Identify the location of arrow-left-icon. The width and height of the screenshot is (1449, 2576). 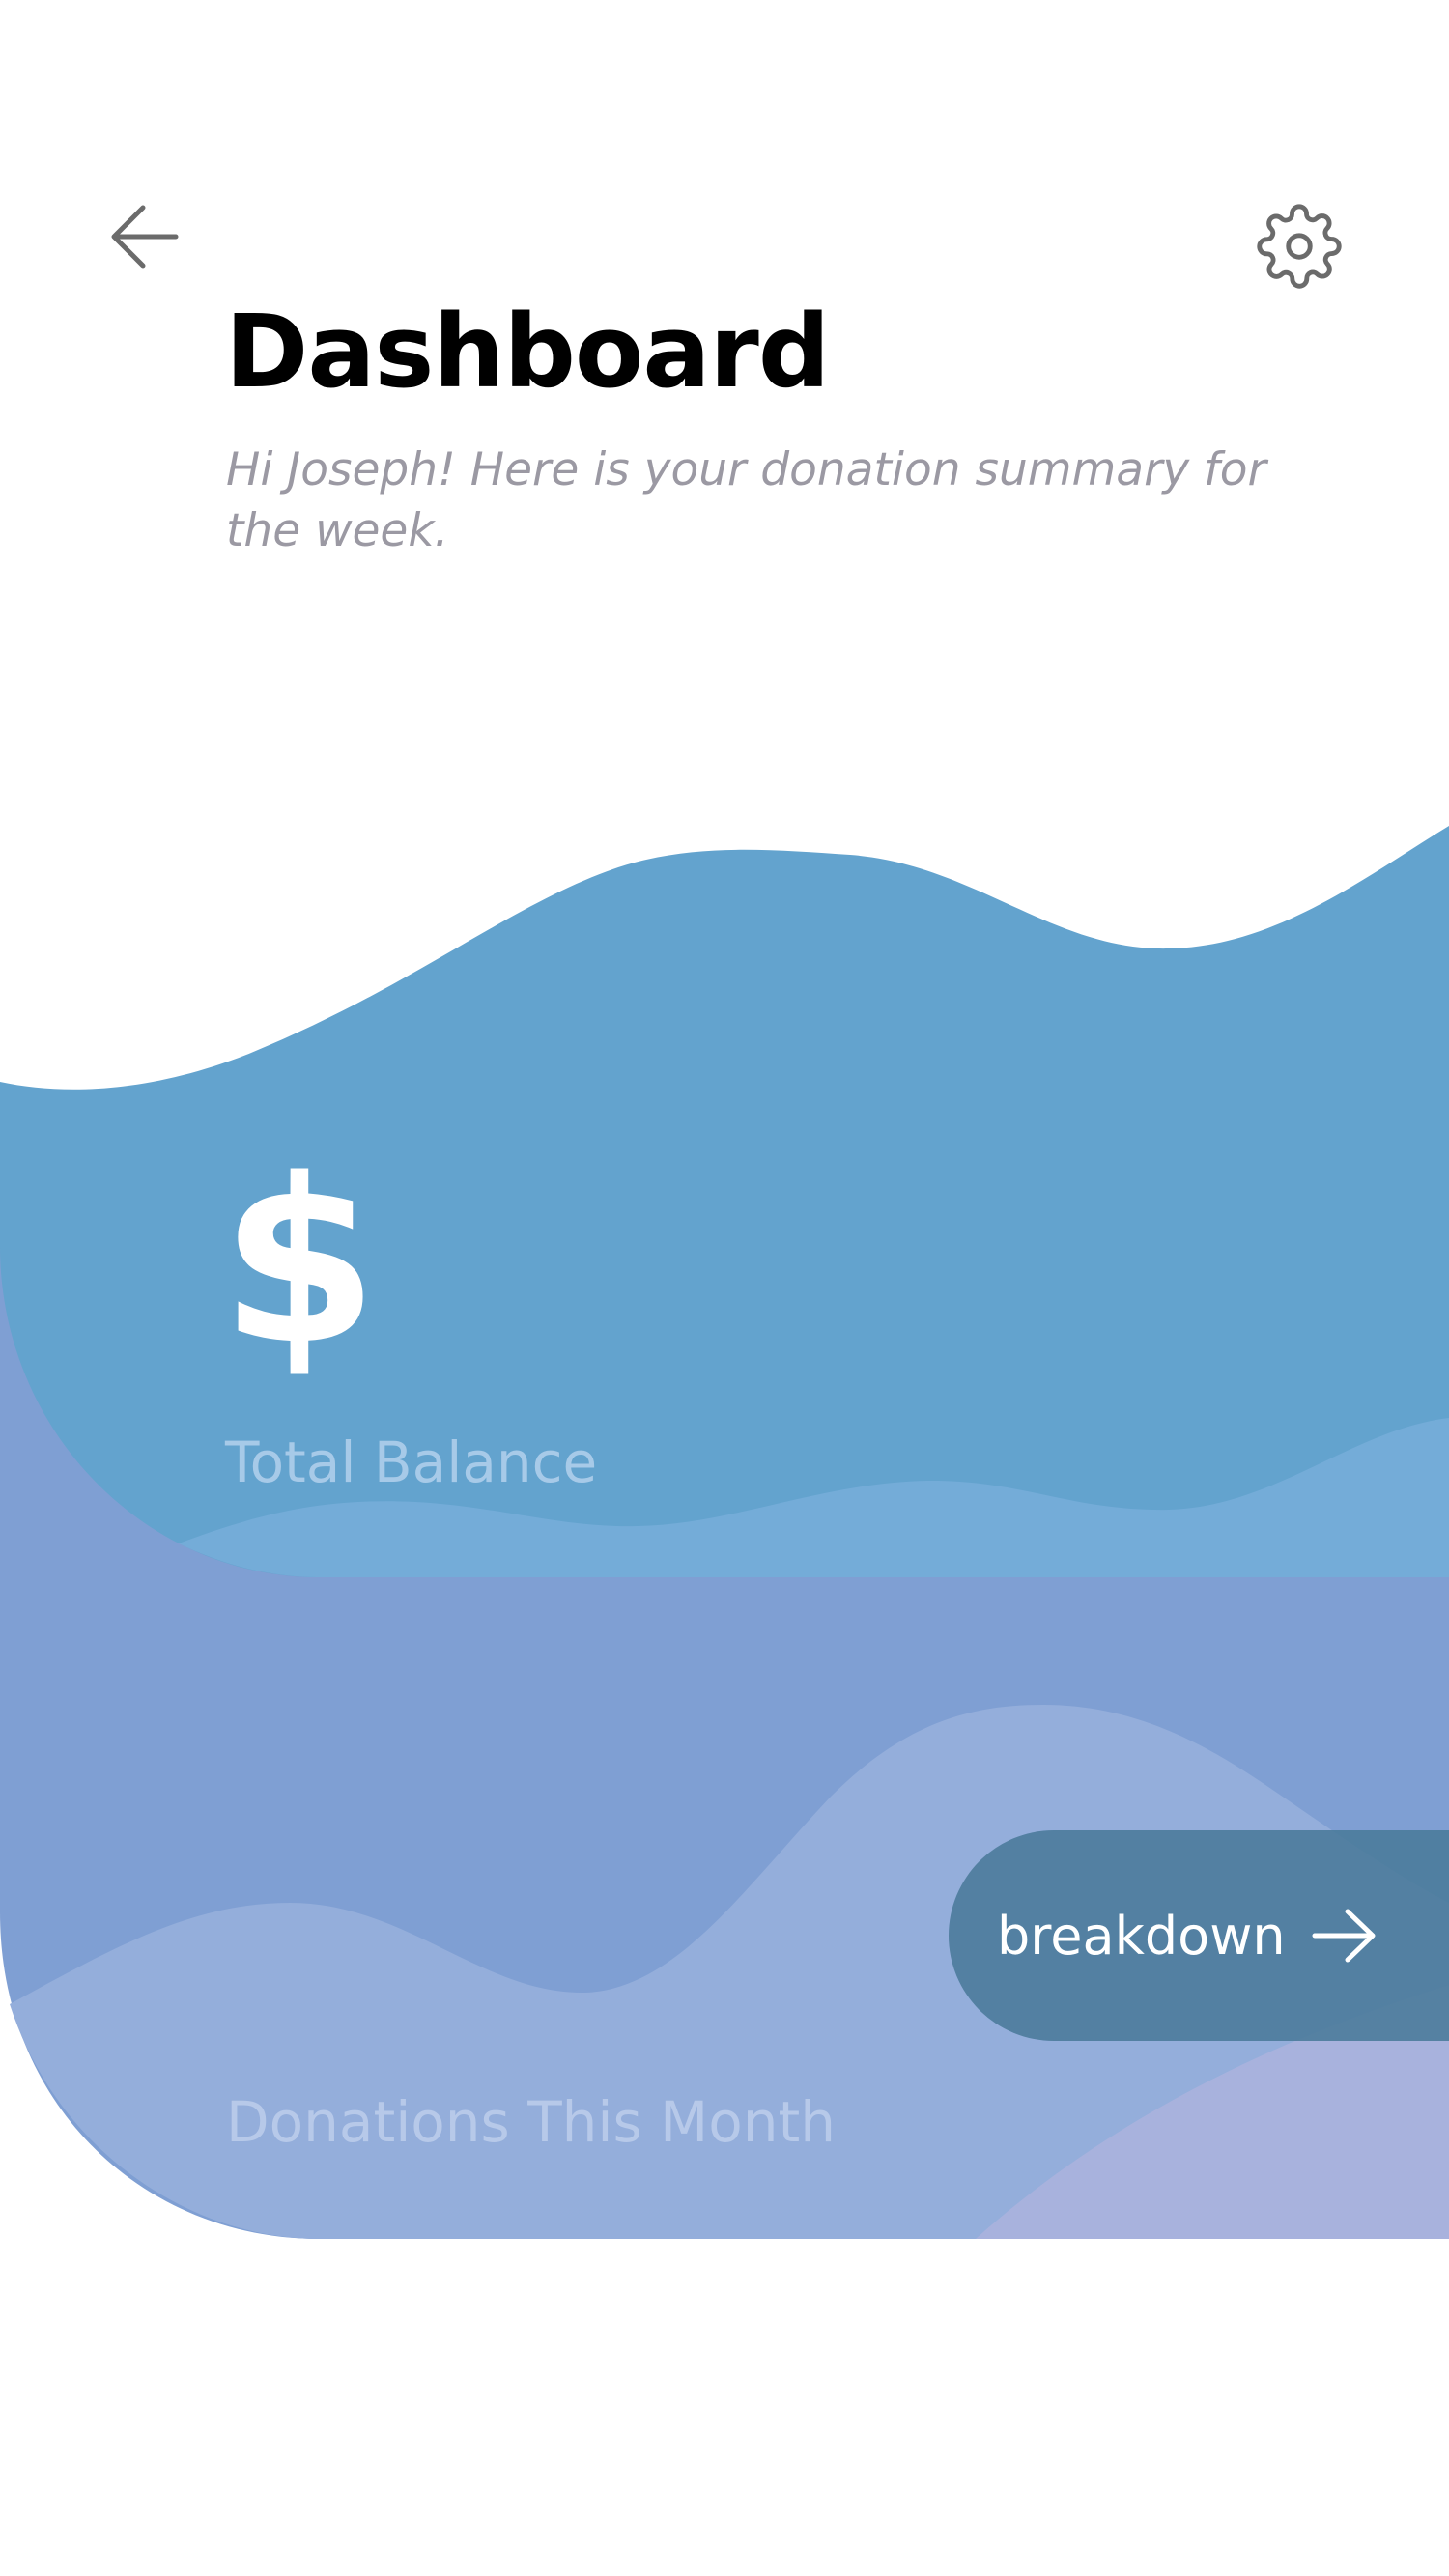
(145, 237).